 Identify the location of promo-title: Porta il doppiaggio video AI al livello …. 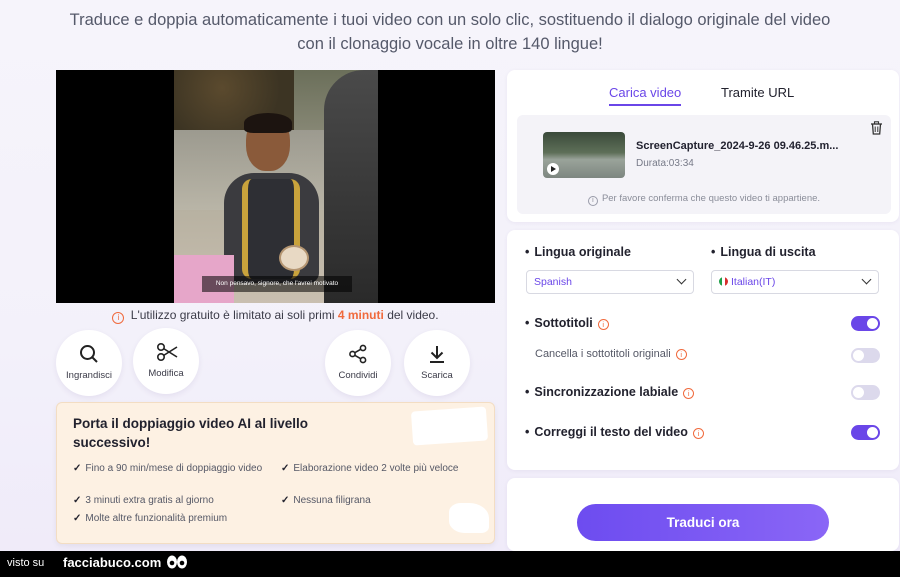
(191, 433).